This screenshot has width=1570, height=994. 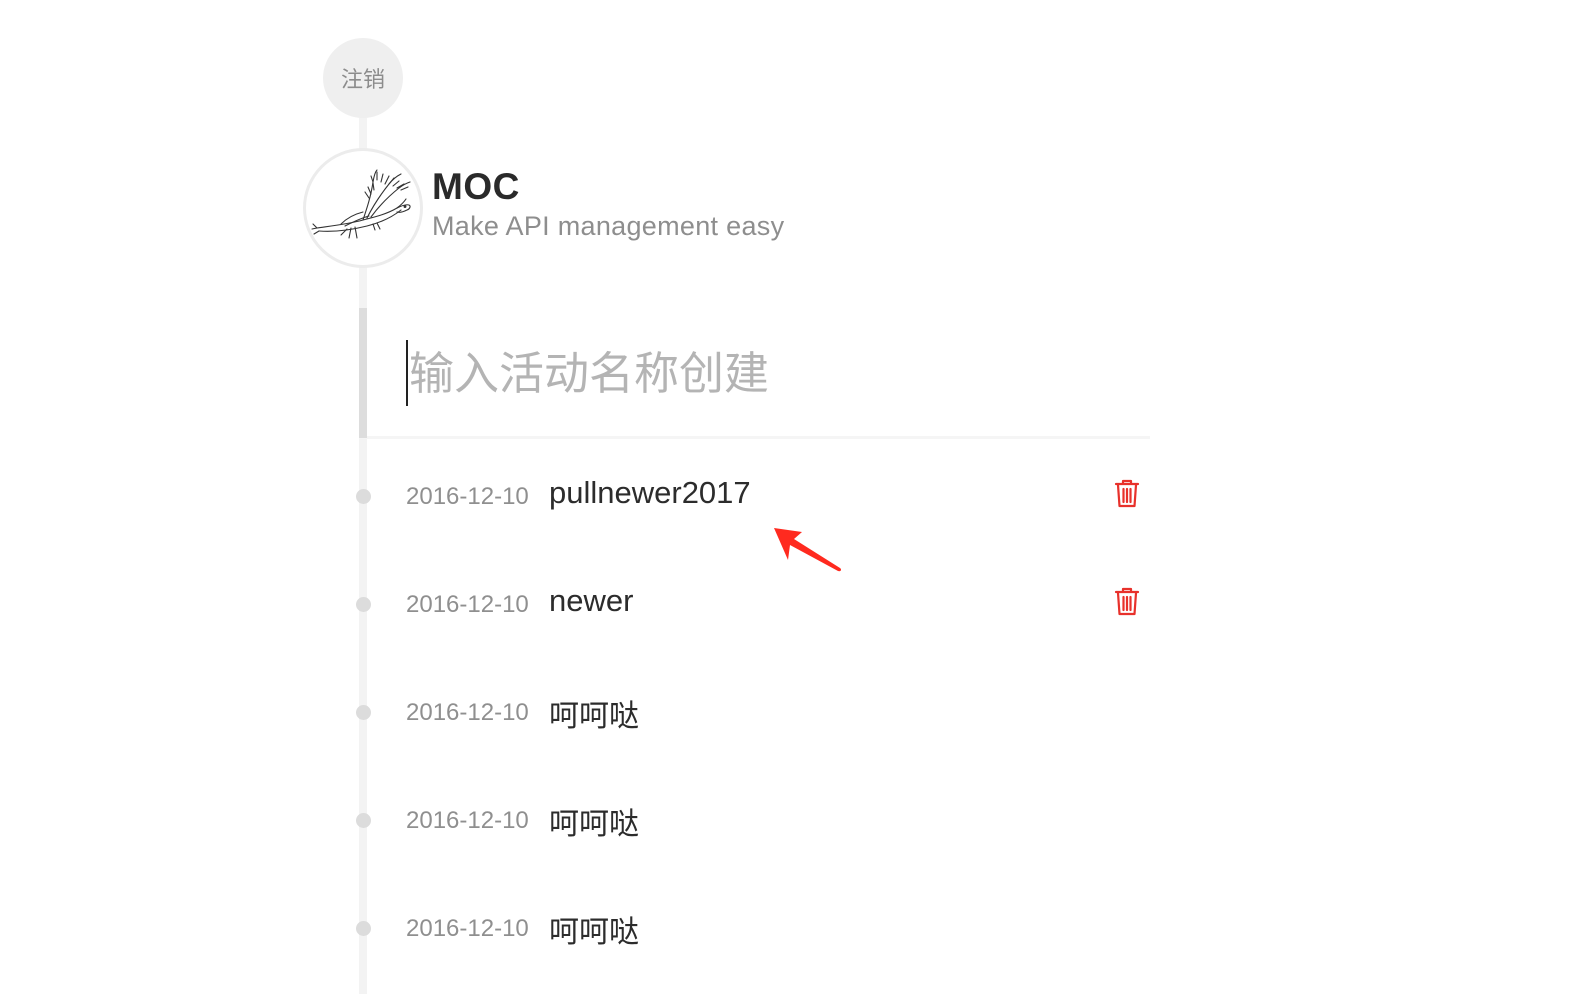 What do you see at coordinates (808, 550) in the screenshot?
I see `annotation-arrow-icon` at bounding box center [808, 550].